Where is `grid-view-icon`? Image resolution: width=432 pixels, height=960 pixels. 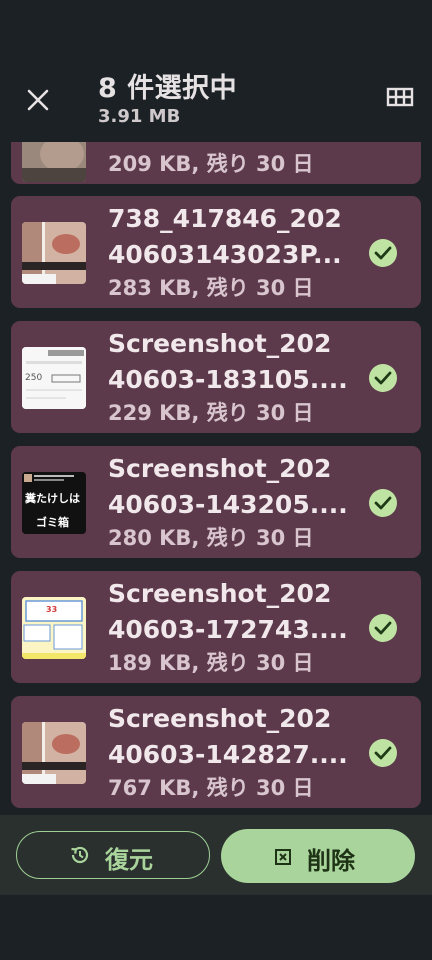 grid-view-icon is located at coordinates (400, 97).